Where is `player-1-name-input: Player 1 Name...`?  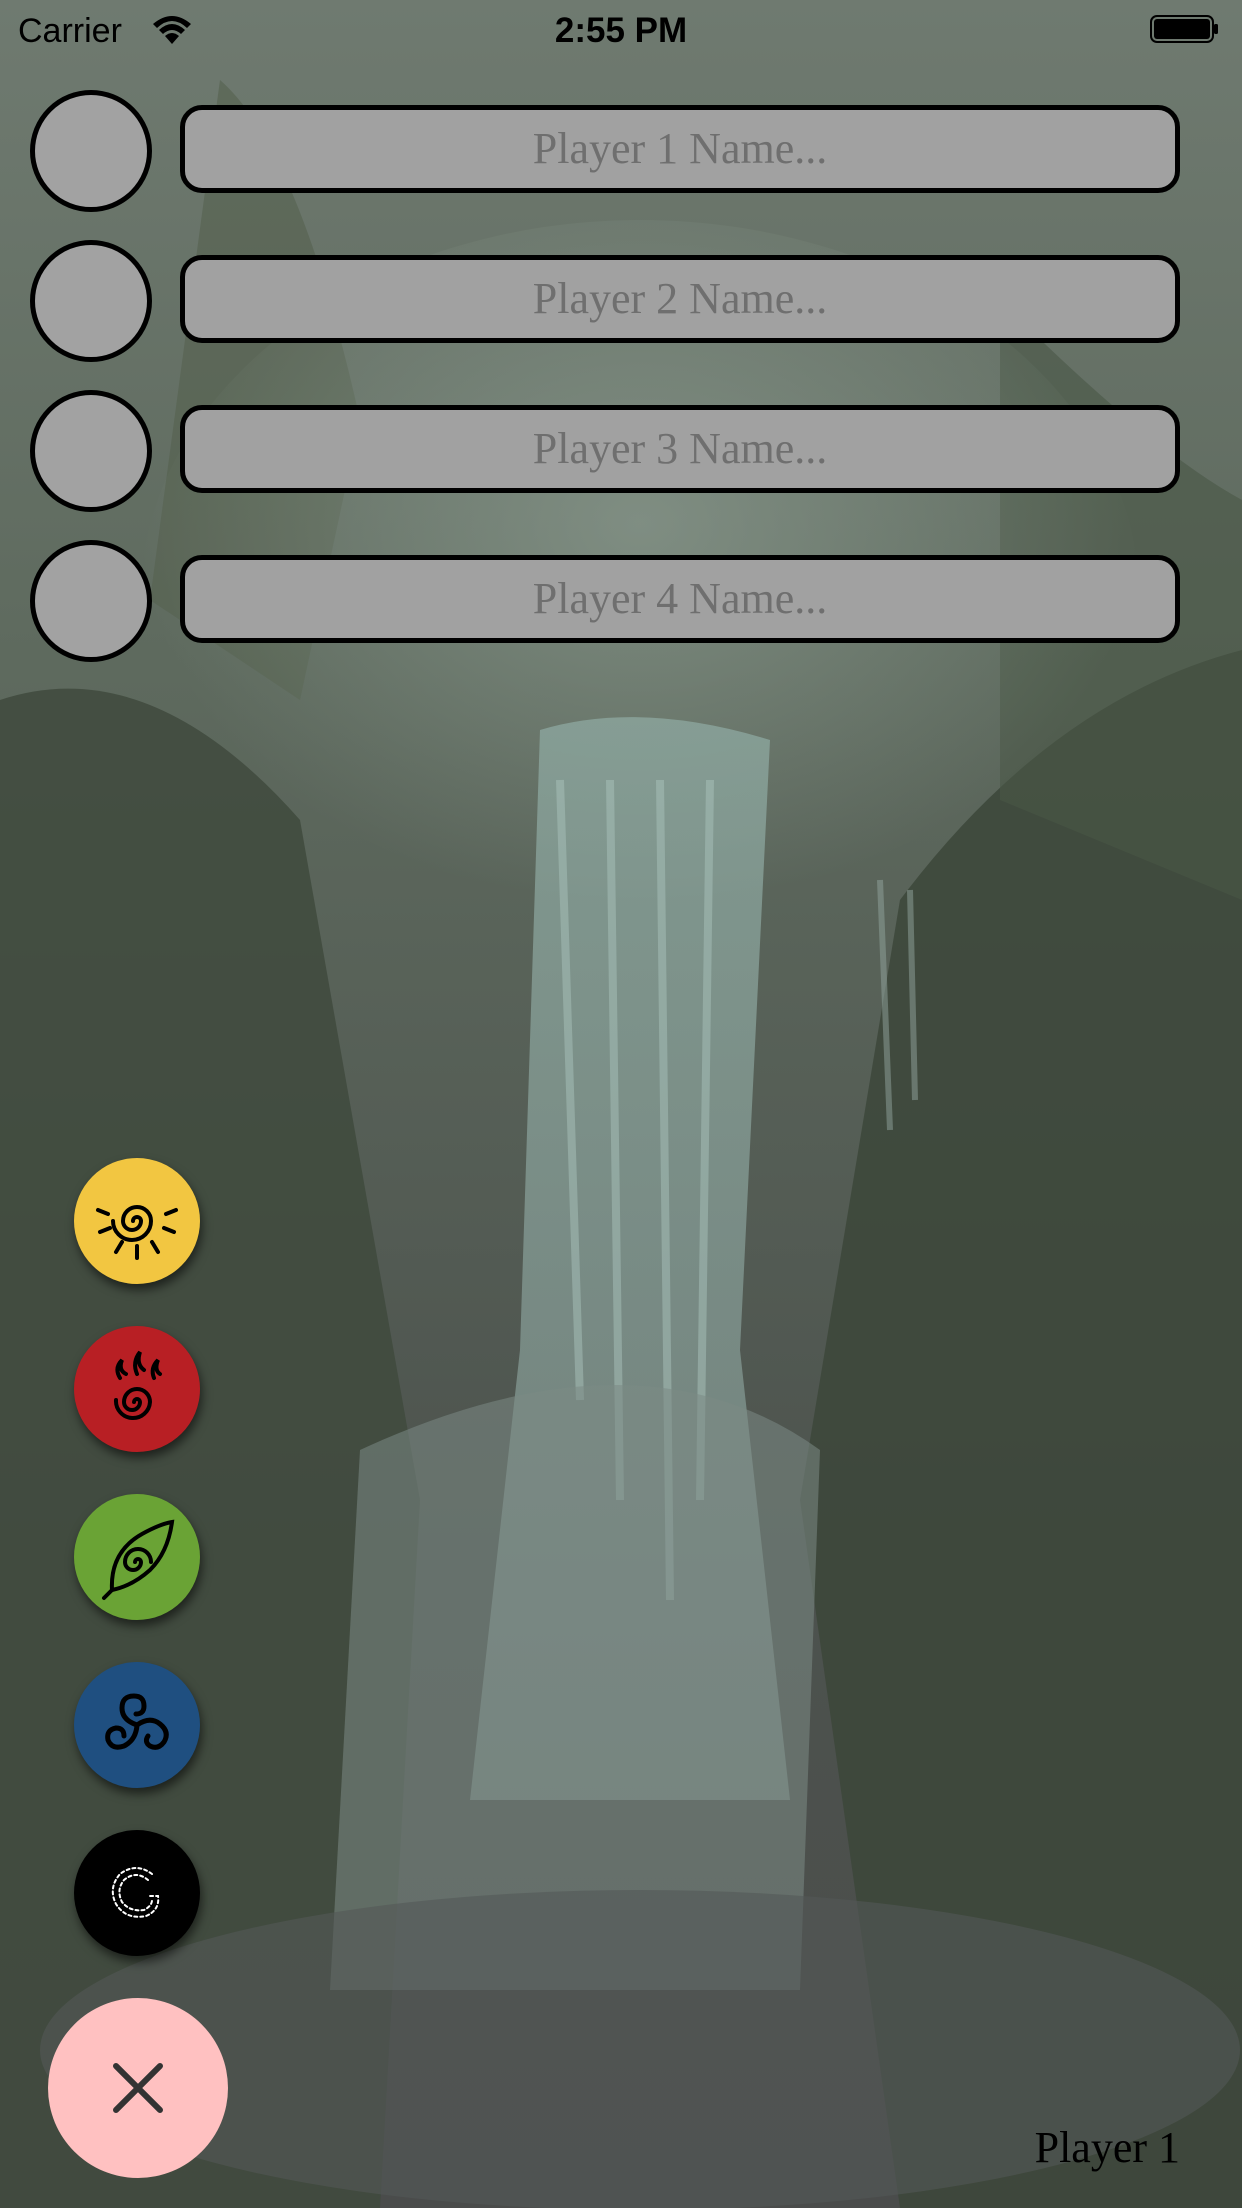 player-1-name-input: Player 1 Name... is located at coordinates (680, 149).